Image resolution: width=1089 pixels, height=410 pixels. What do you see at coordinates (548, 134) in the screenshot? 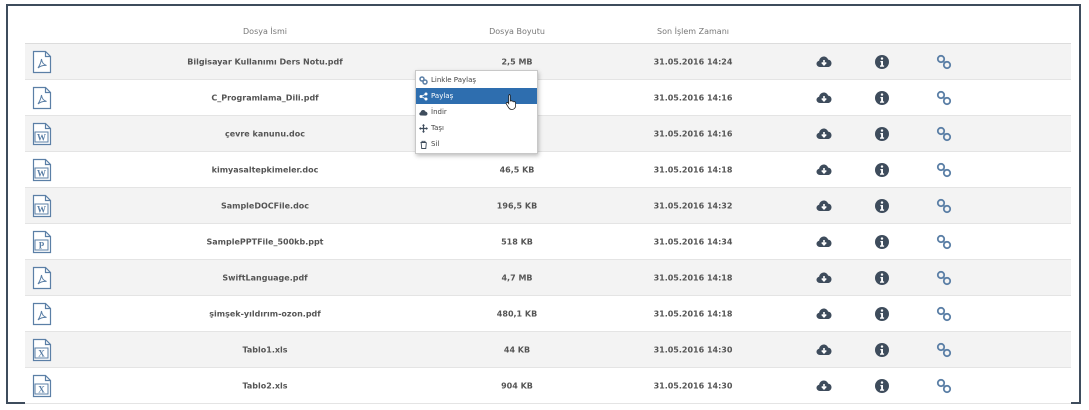
I see `table-row: Wçevre kanunu.doc 31.05.2016 14:16` at bounding box center [548, 134].